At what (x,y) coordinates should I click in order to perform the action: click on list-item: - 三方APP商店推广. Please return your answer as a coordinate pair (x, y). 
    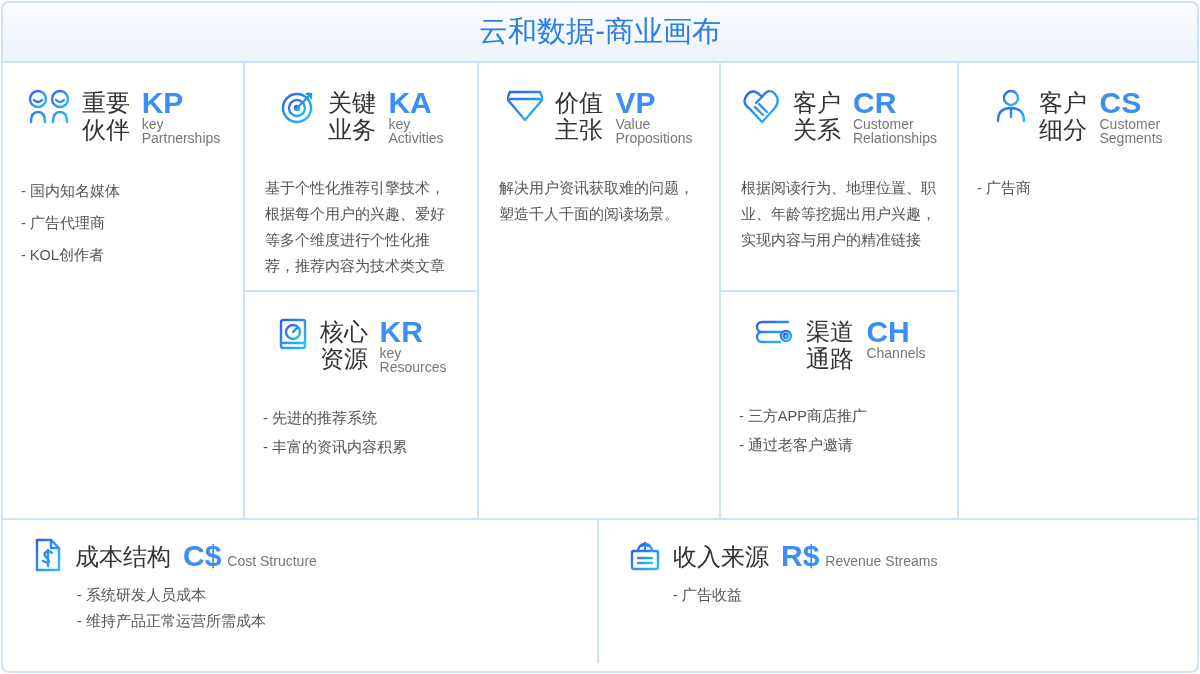
    Looking at the image, I should click on (803, 416).